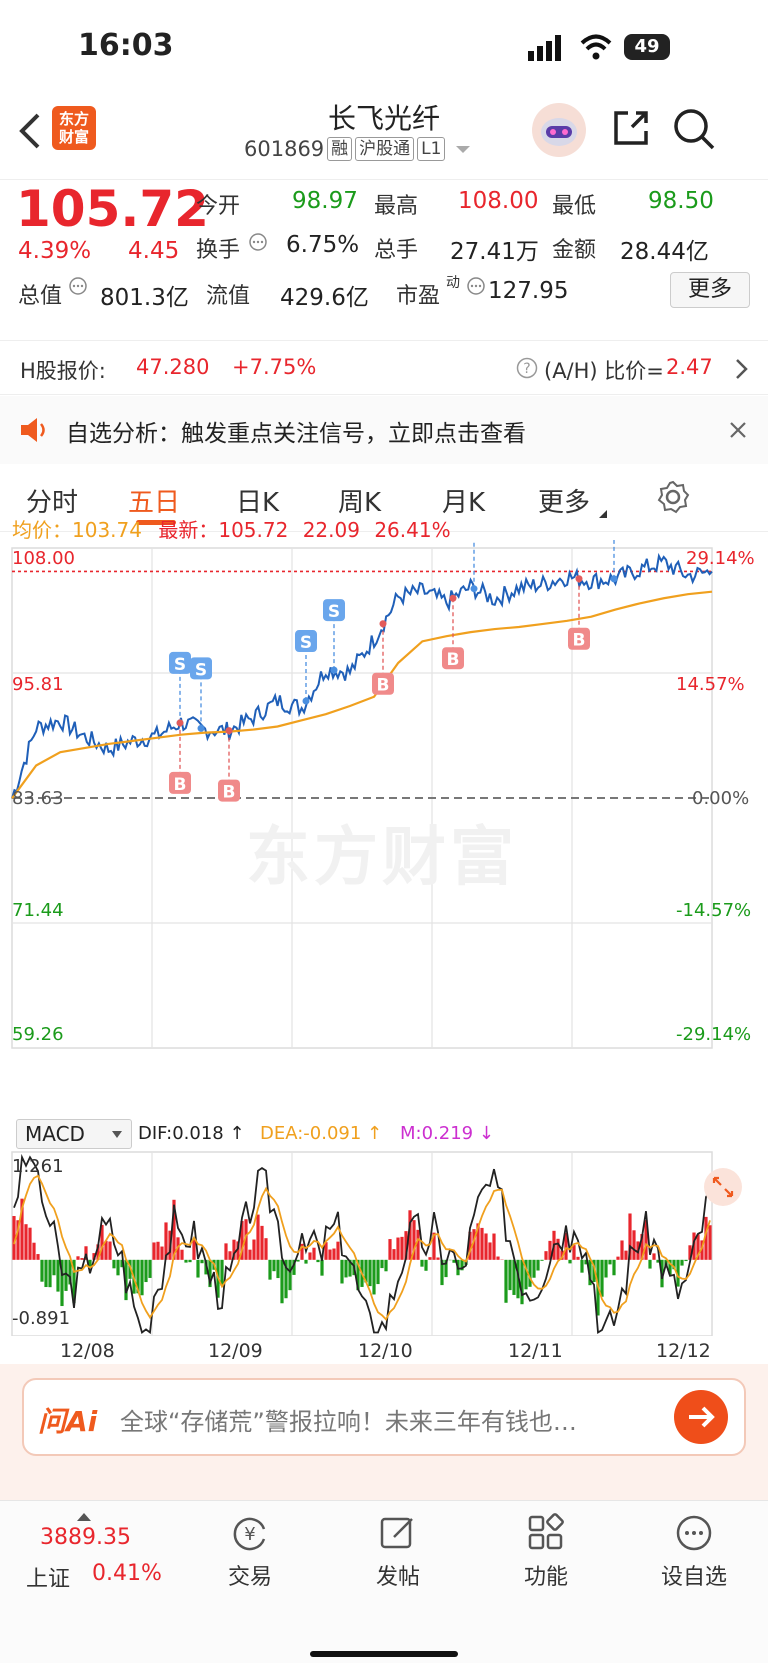  Describe the element at coordinates (296, 434) in the screenshot. I see `alert-text: 自选分析：触发重点关注信号，立即点击查看` at that location.